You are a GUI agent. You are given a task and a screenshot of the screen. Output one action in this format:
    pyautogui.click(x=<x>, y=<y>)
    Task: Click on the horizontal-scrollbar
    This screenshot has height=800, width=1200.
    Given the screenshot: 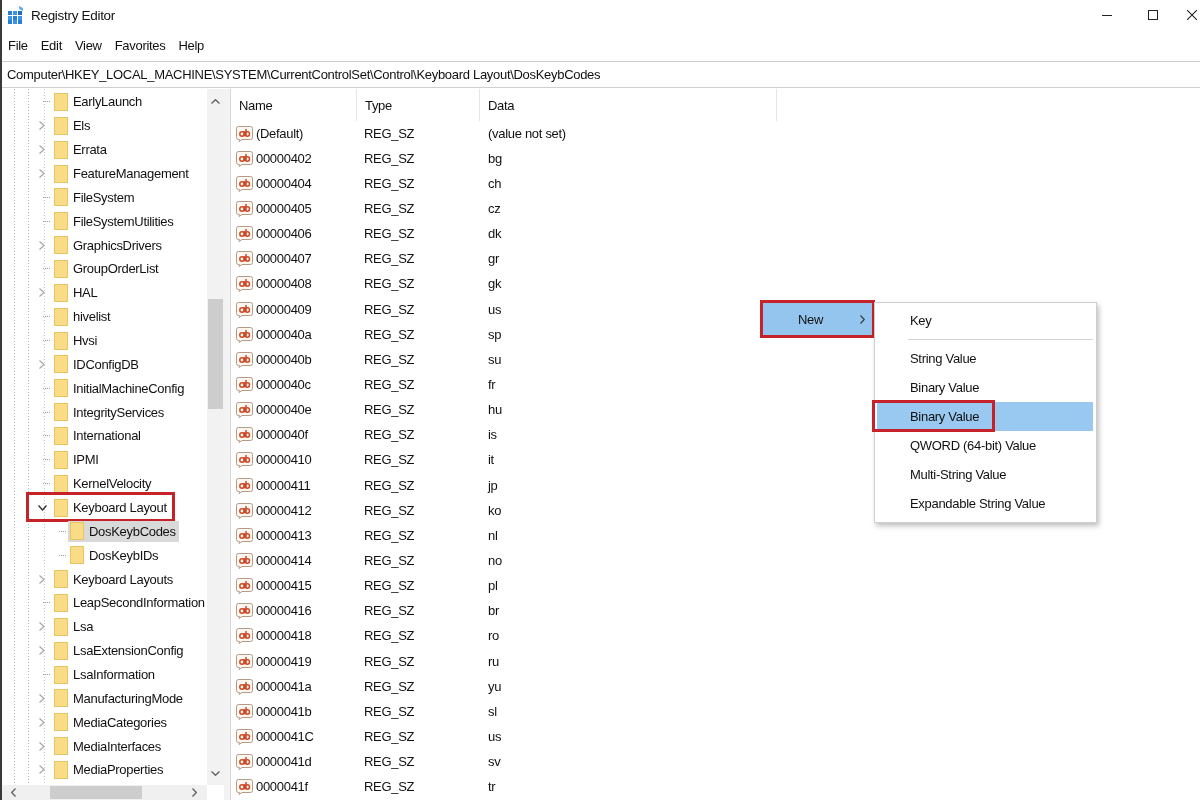 What is the action you would take?
    pyautogui.click(x=104, y=792)
    